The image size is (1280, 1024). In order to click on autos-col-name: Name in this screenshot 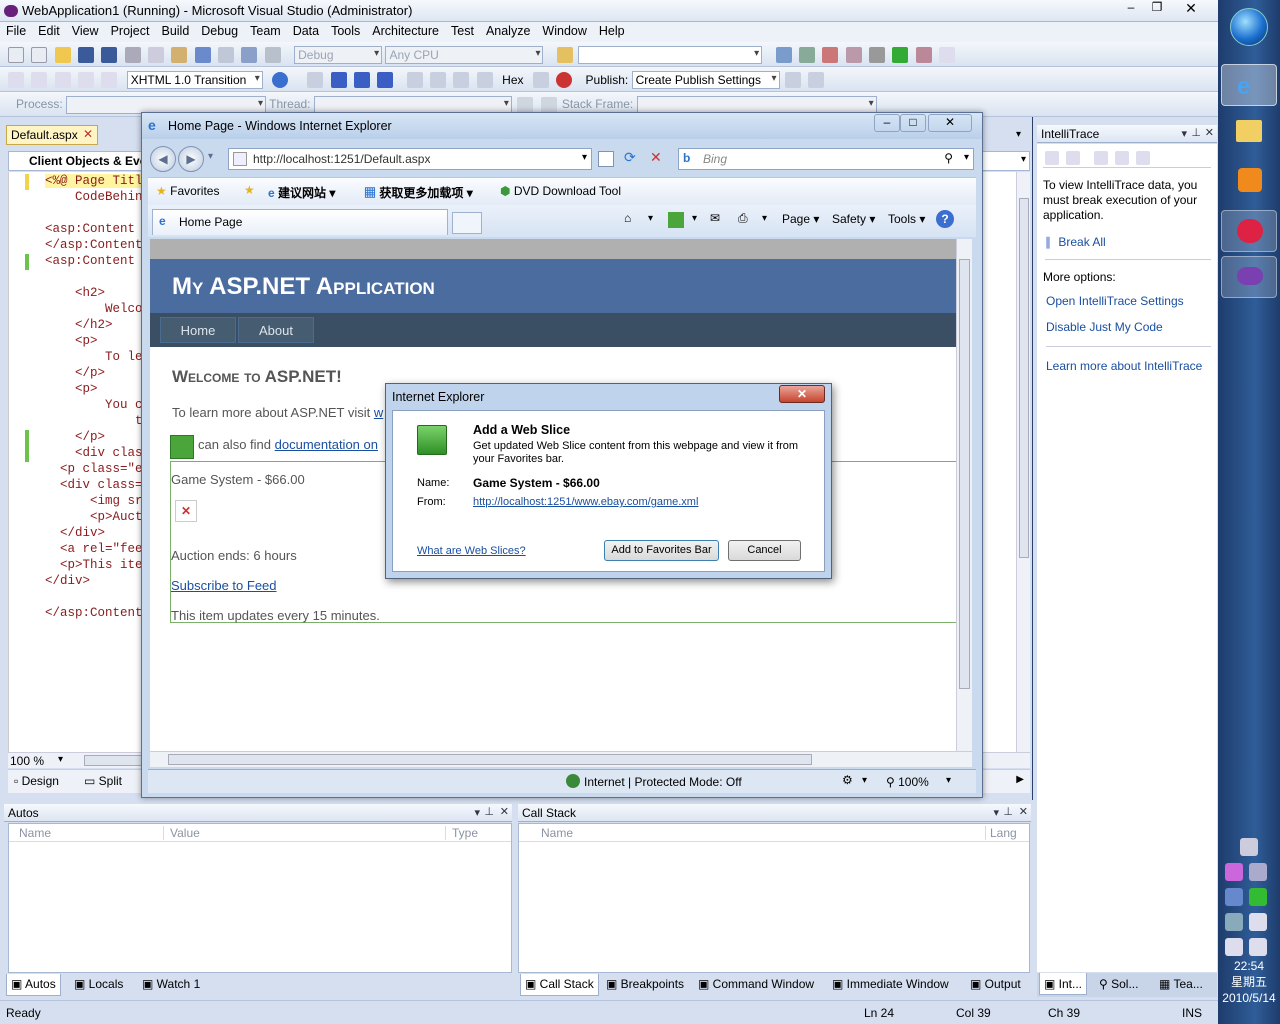, I will do `click(35, 833)`.